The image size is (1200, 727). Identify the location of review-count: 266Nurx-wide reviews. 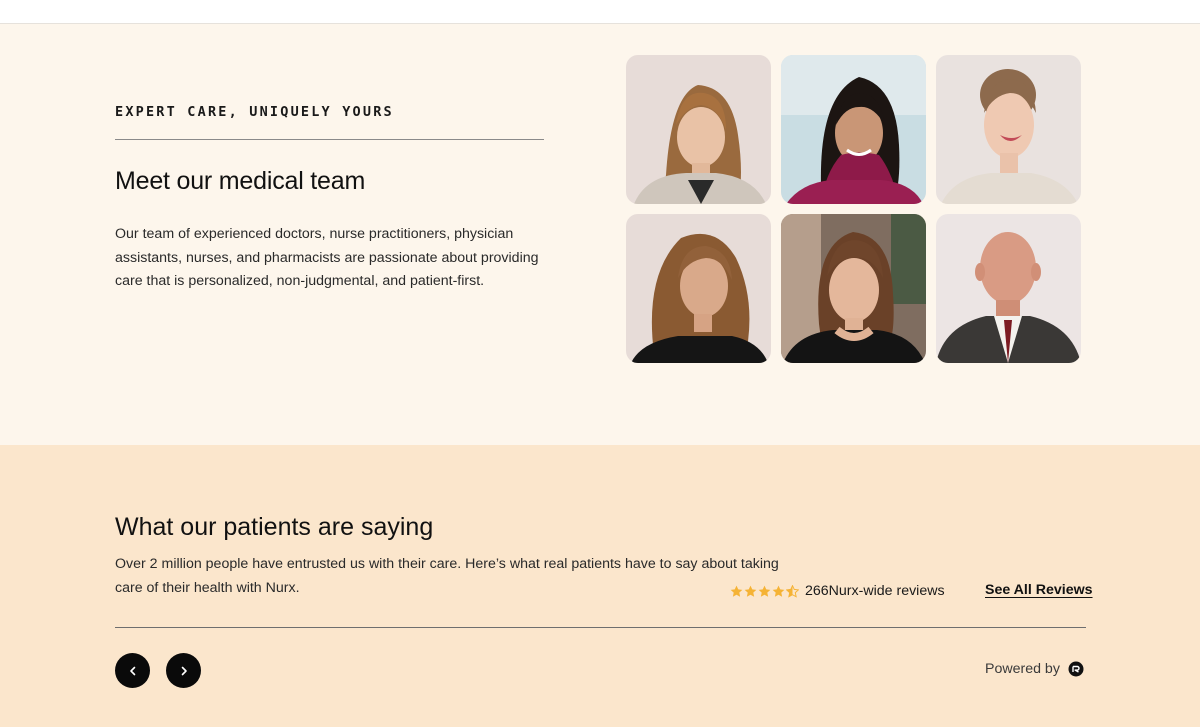
(875, 591).